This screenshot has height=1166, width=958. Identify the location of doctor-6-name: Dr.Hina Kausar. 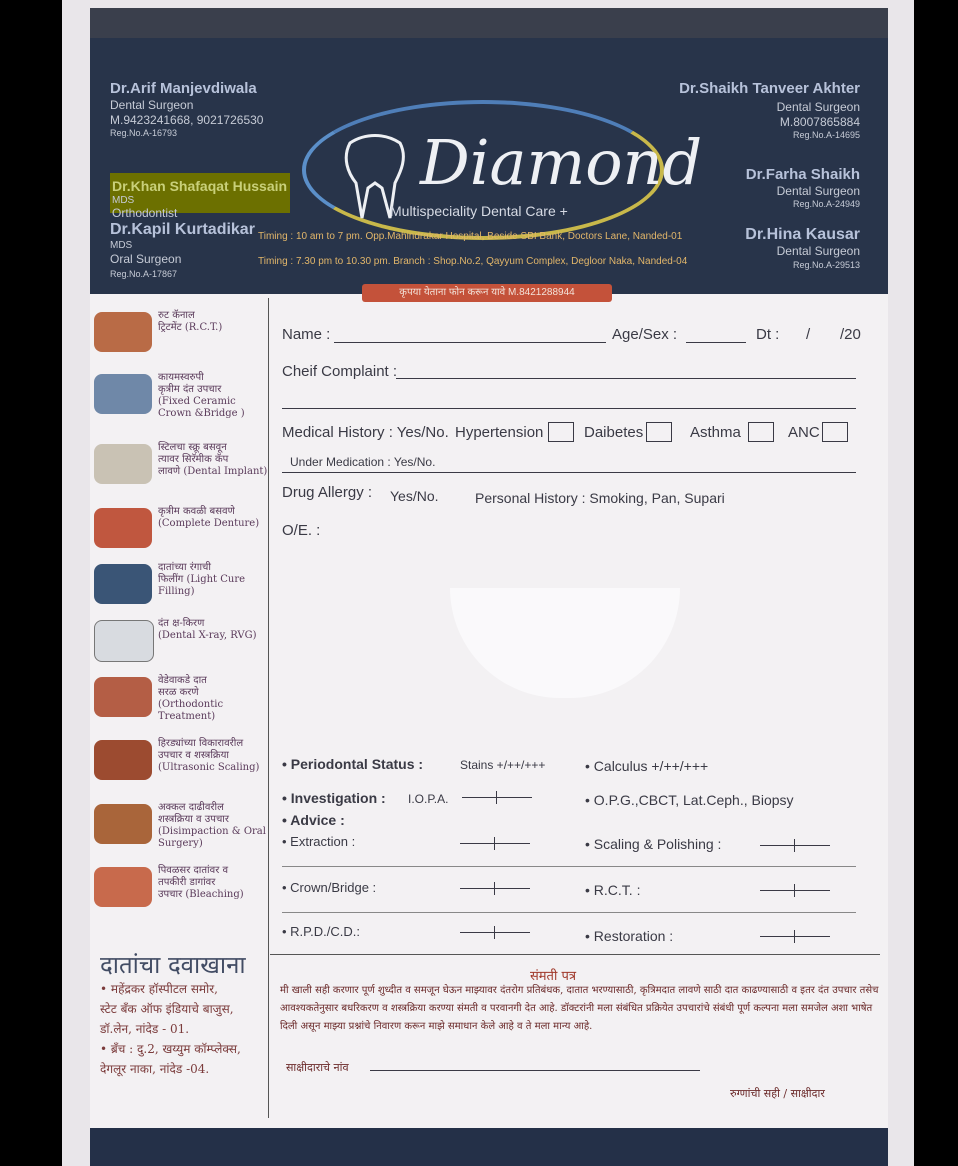
(802, 234).